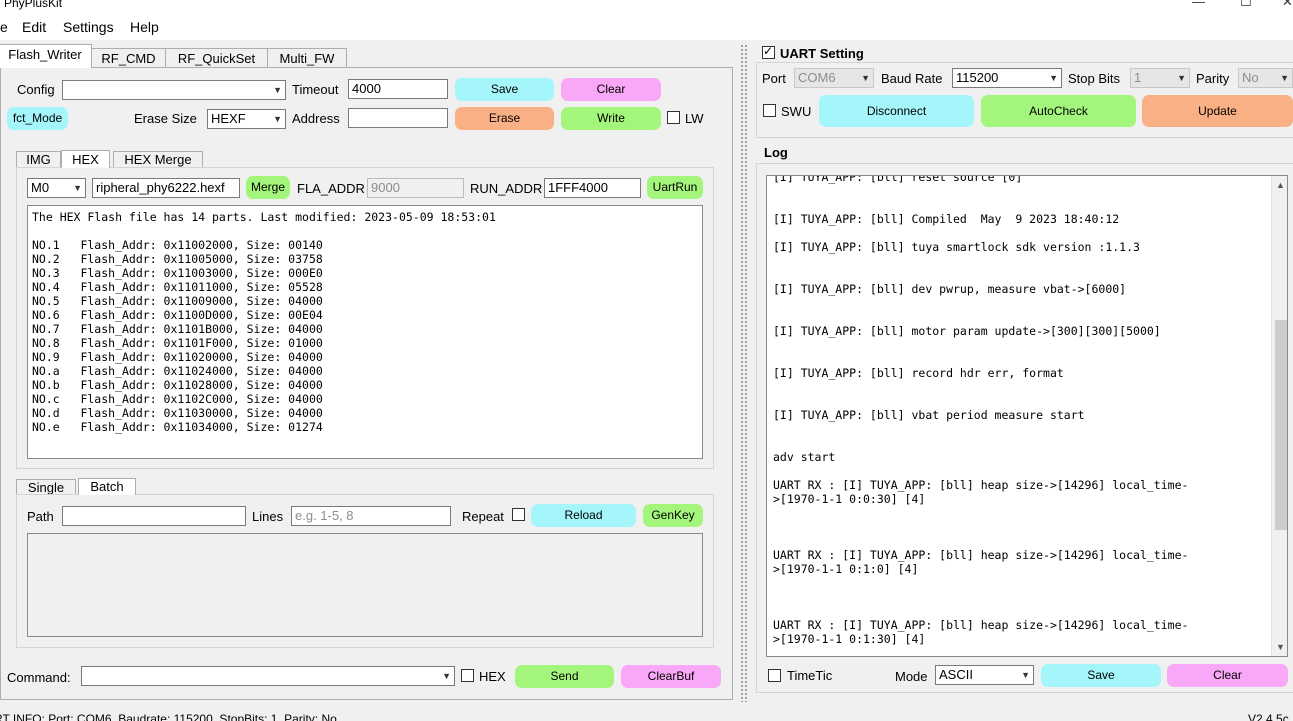 Image resolution: width=1293 pixels, height=721 pixels. Describe the element at coordinates (804, 457) in the screenshot. I see `log-line: adv start` at that location.